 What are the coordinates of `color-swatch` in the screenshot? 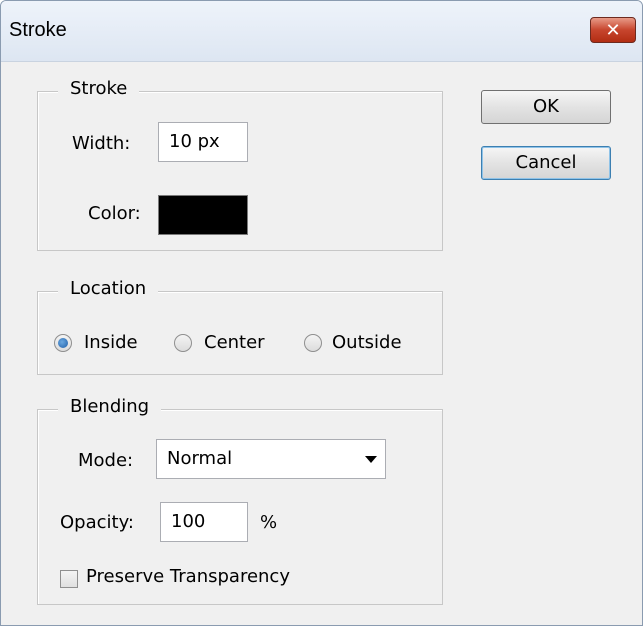 It's located at (203, 215).